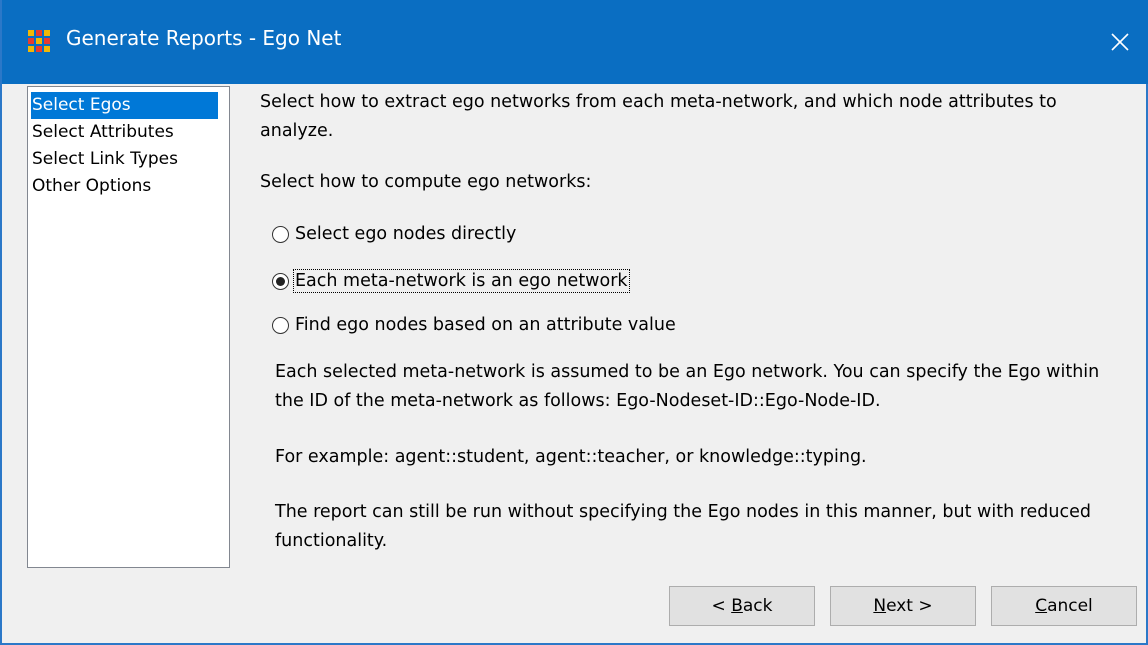 This screenshot has width=1148, height=645. Describe the element at coordinates (426, 182) in the screenshot. I see `compute-method-label: Select how to compute ego networks:` at that location.